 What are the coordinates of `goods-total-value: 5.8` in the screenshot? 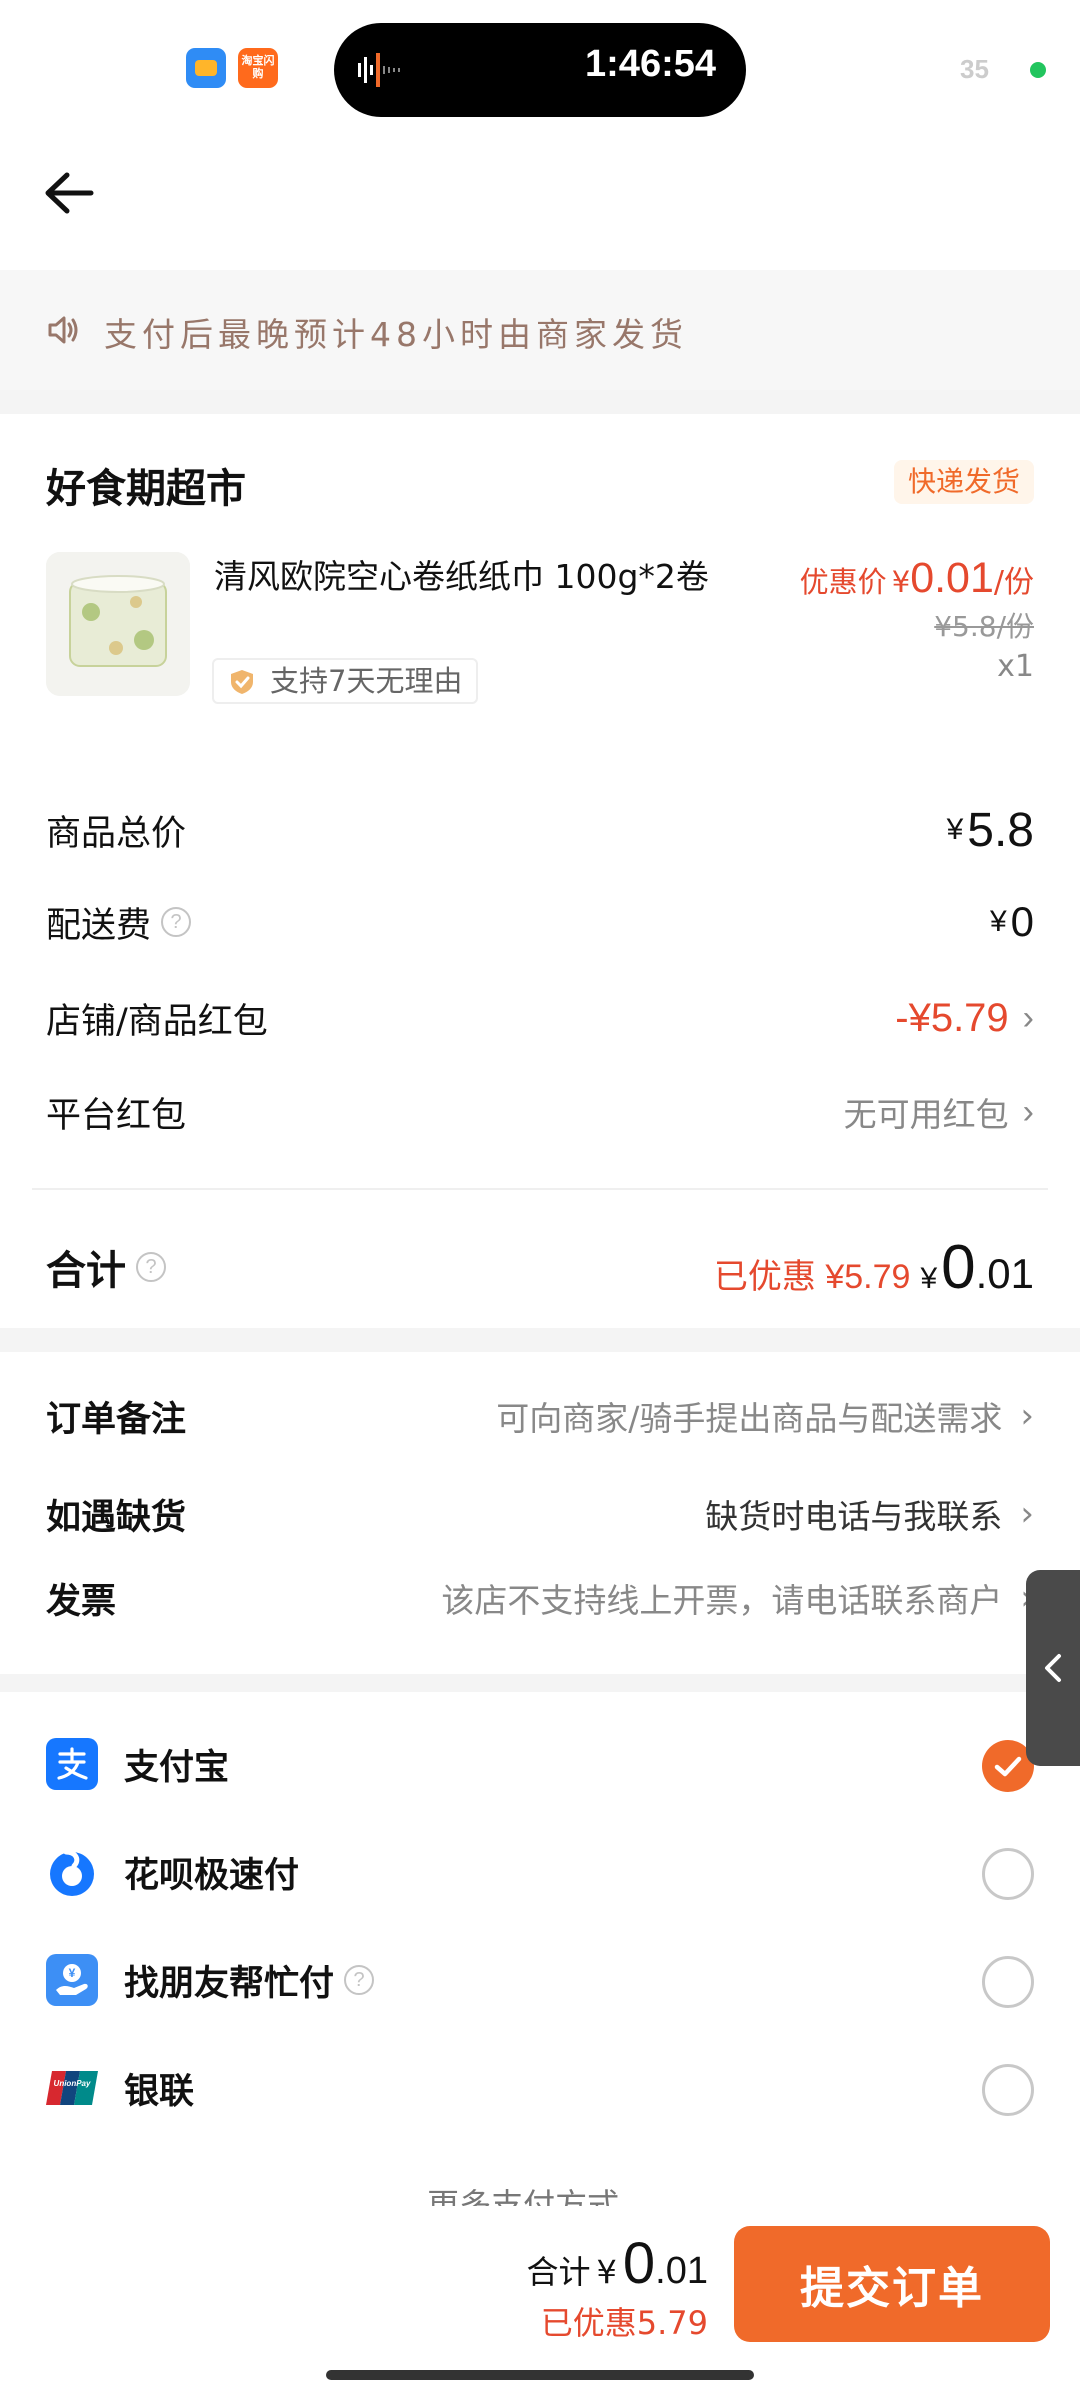 It's located at (1000, 830).